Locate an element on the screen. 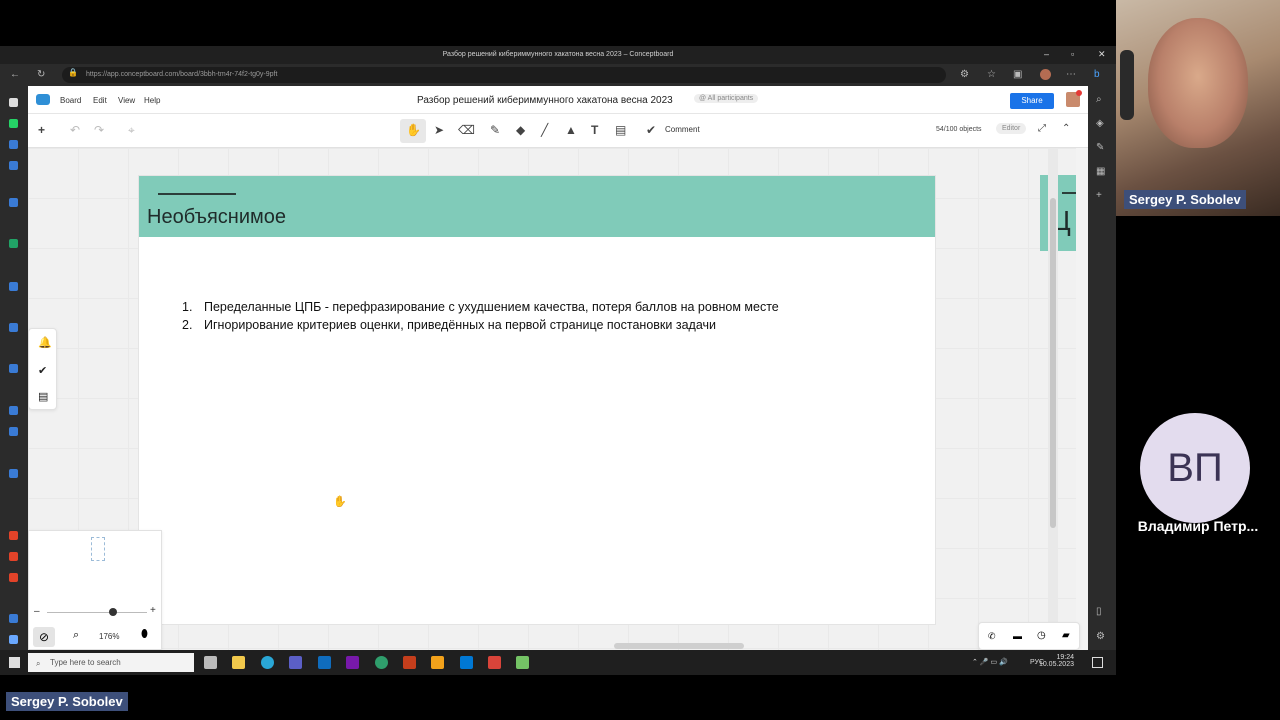  menu-view: View is located at coordinates (126, 100).